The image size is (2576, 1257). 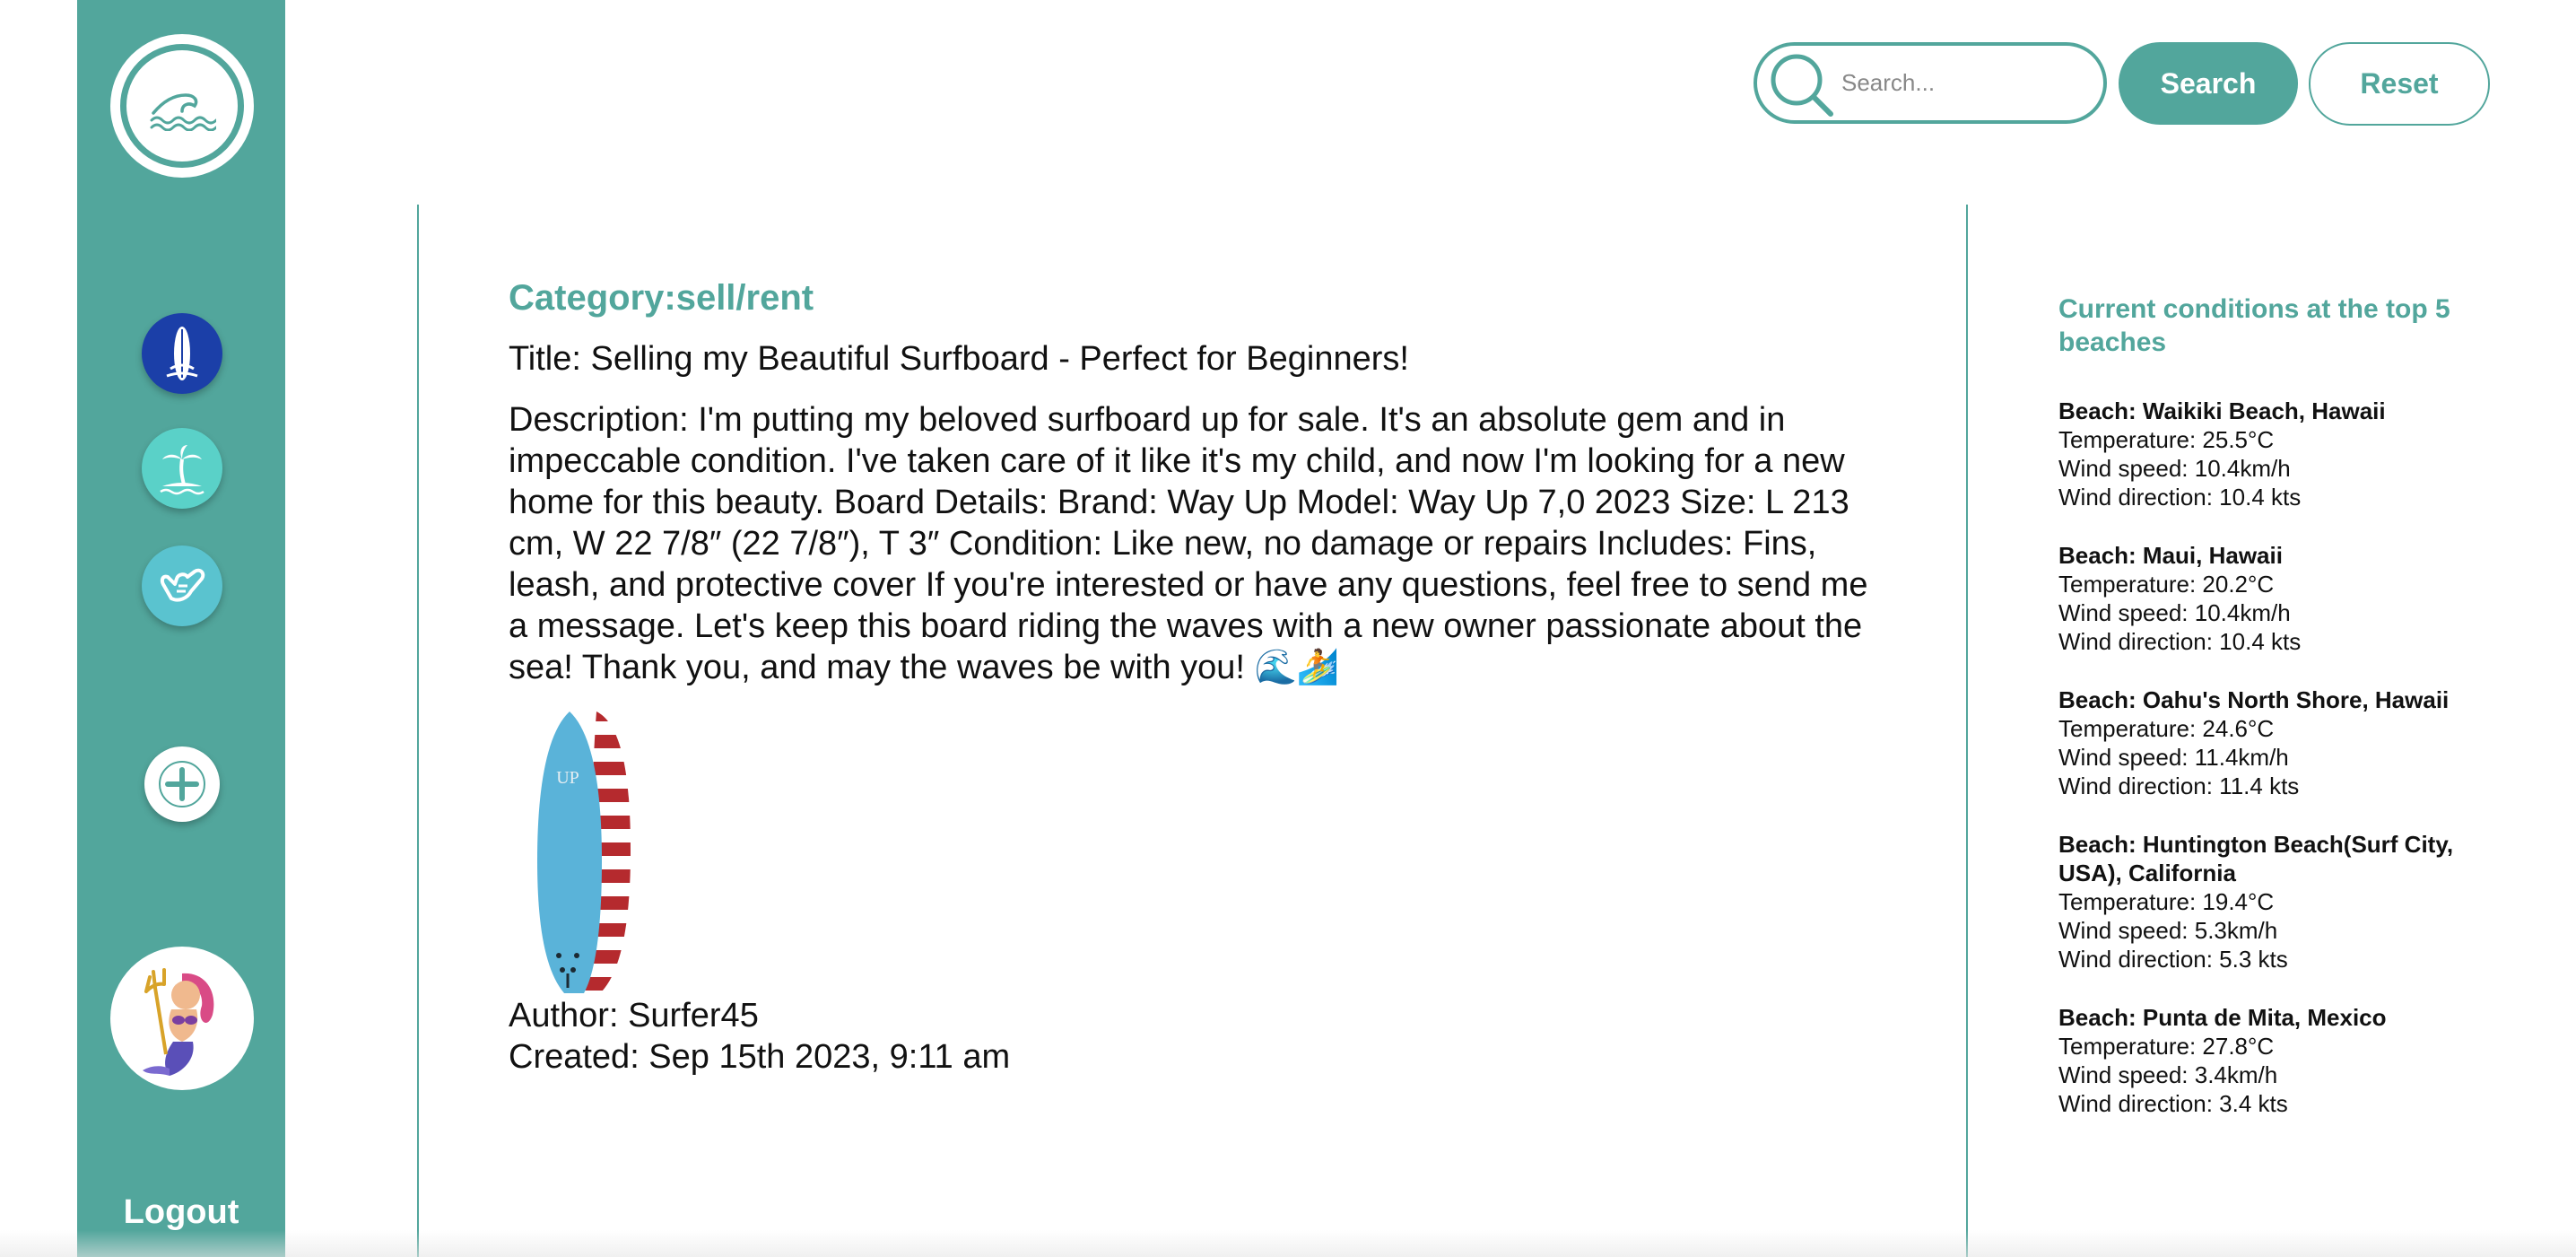 I want to click on nav-surfboard-button, so click(x=182, y=353).